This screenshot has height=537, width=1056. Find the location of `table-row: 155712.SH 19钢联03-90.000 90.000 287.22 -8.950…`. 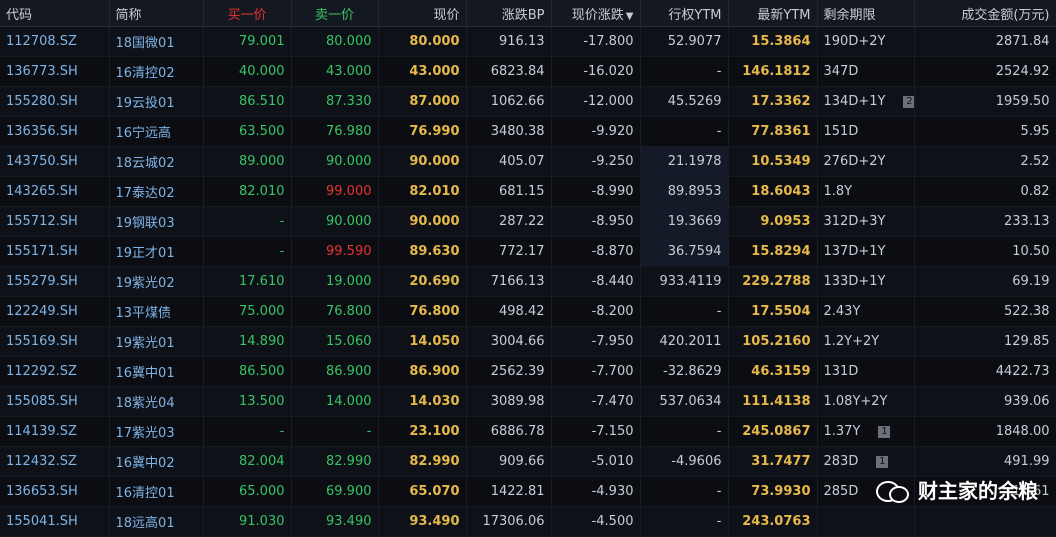

table-row: 155712.SH 19钢联03-90.000 90.000 287.22 -8.950… is located at coordinates (528, 221).